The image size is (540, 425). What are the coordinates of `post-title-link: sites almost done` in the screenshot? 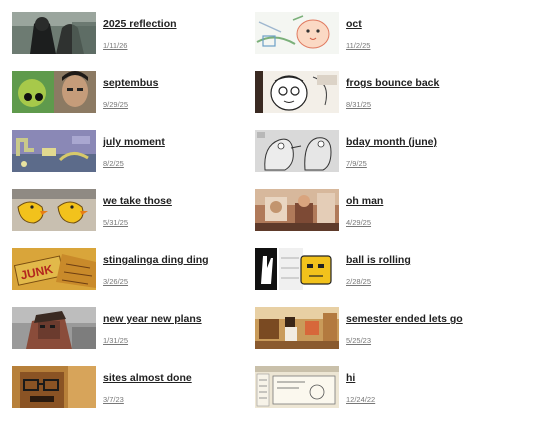 It's located at (147, 378).